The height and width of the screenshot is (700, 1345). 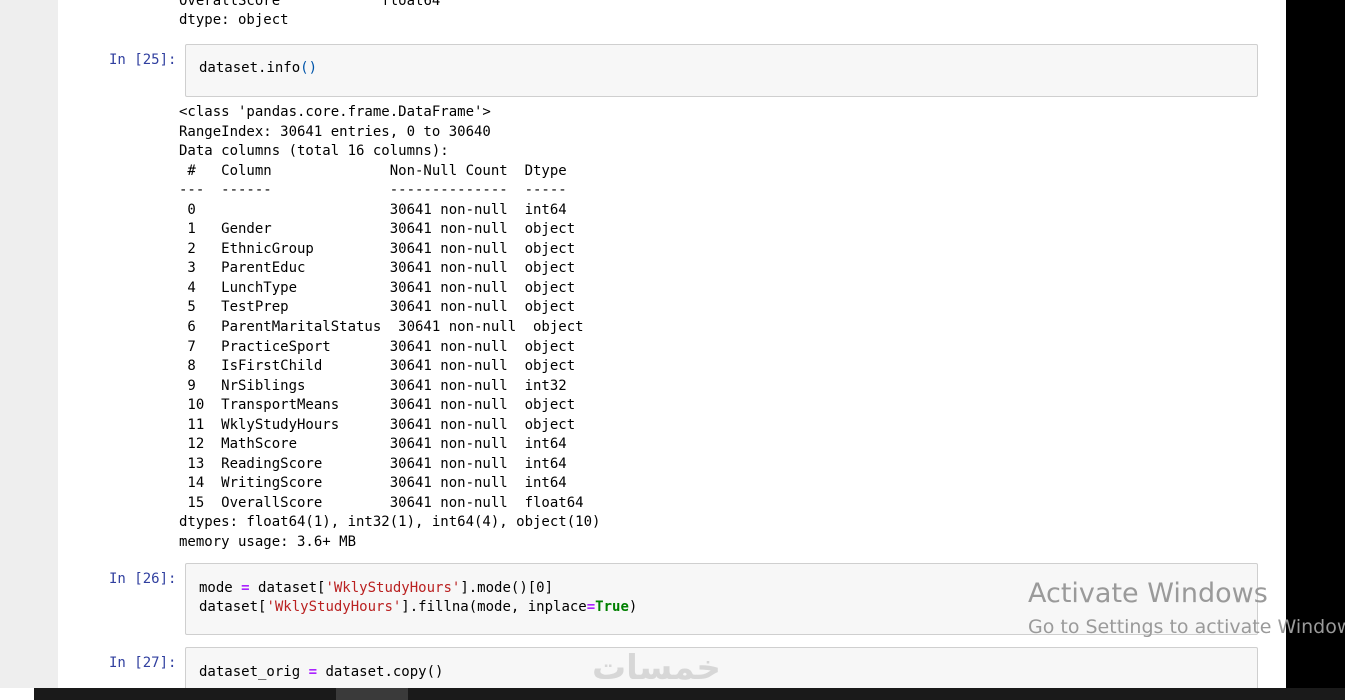 What do you see at coordinates (672, 694) in the screenshot?
I see `taskbar` at bounding box center [672, 694].